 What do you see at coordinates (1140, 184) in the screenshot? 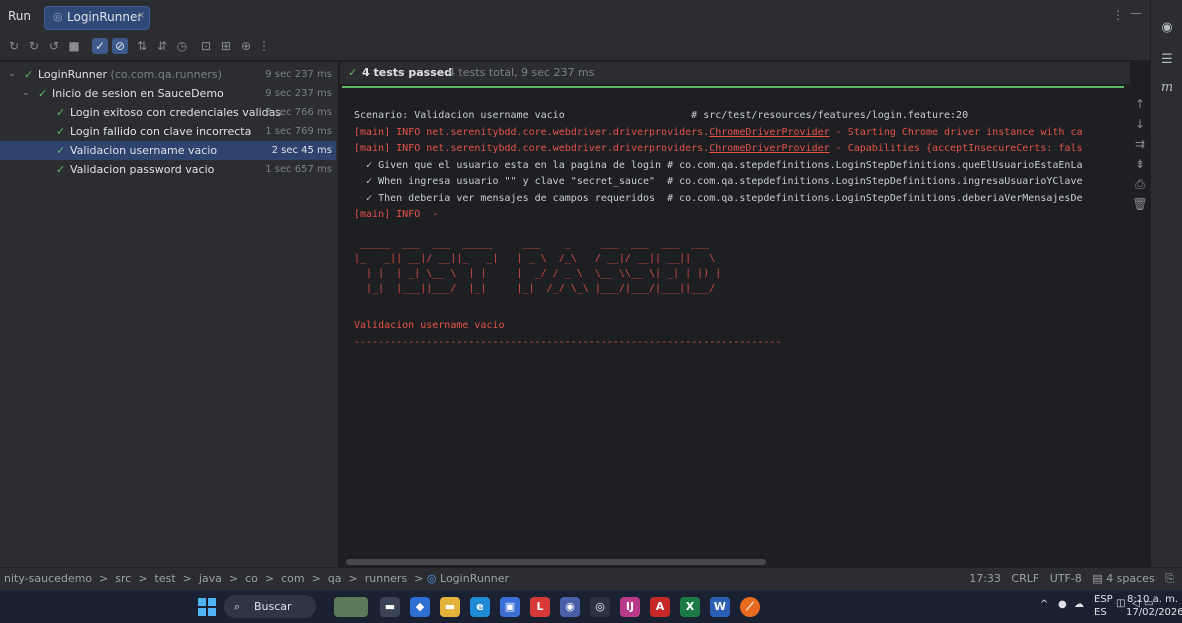
I see `print-icon: ⎙` at bounding box center [1140, 184].